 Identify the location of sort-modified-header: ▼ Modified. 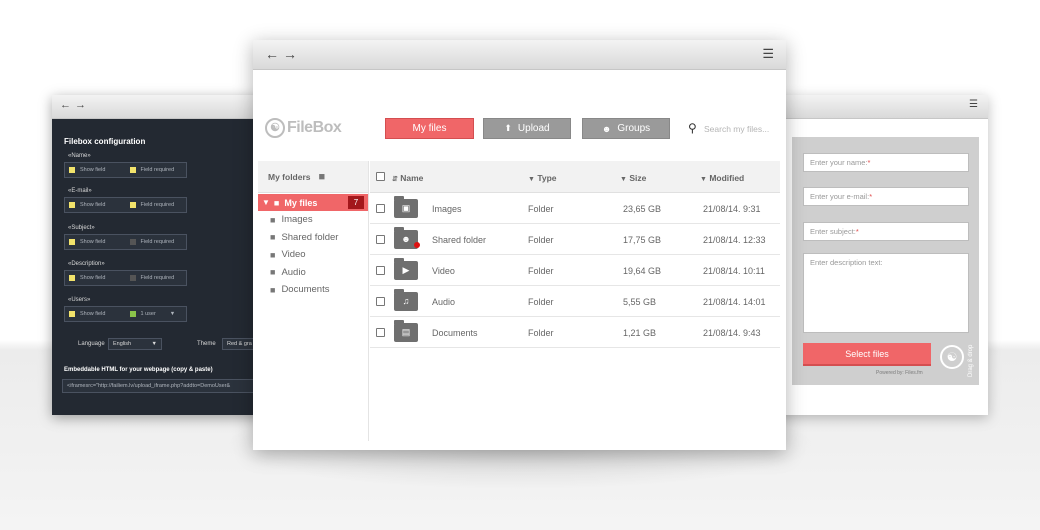
(722, 178).